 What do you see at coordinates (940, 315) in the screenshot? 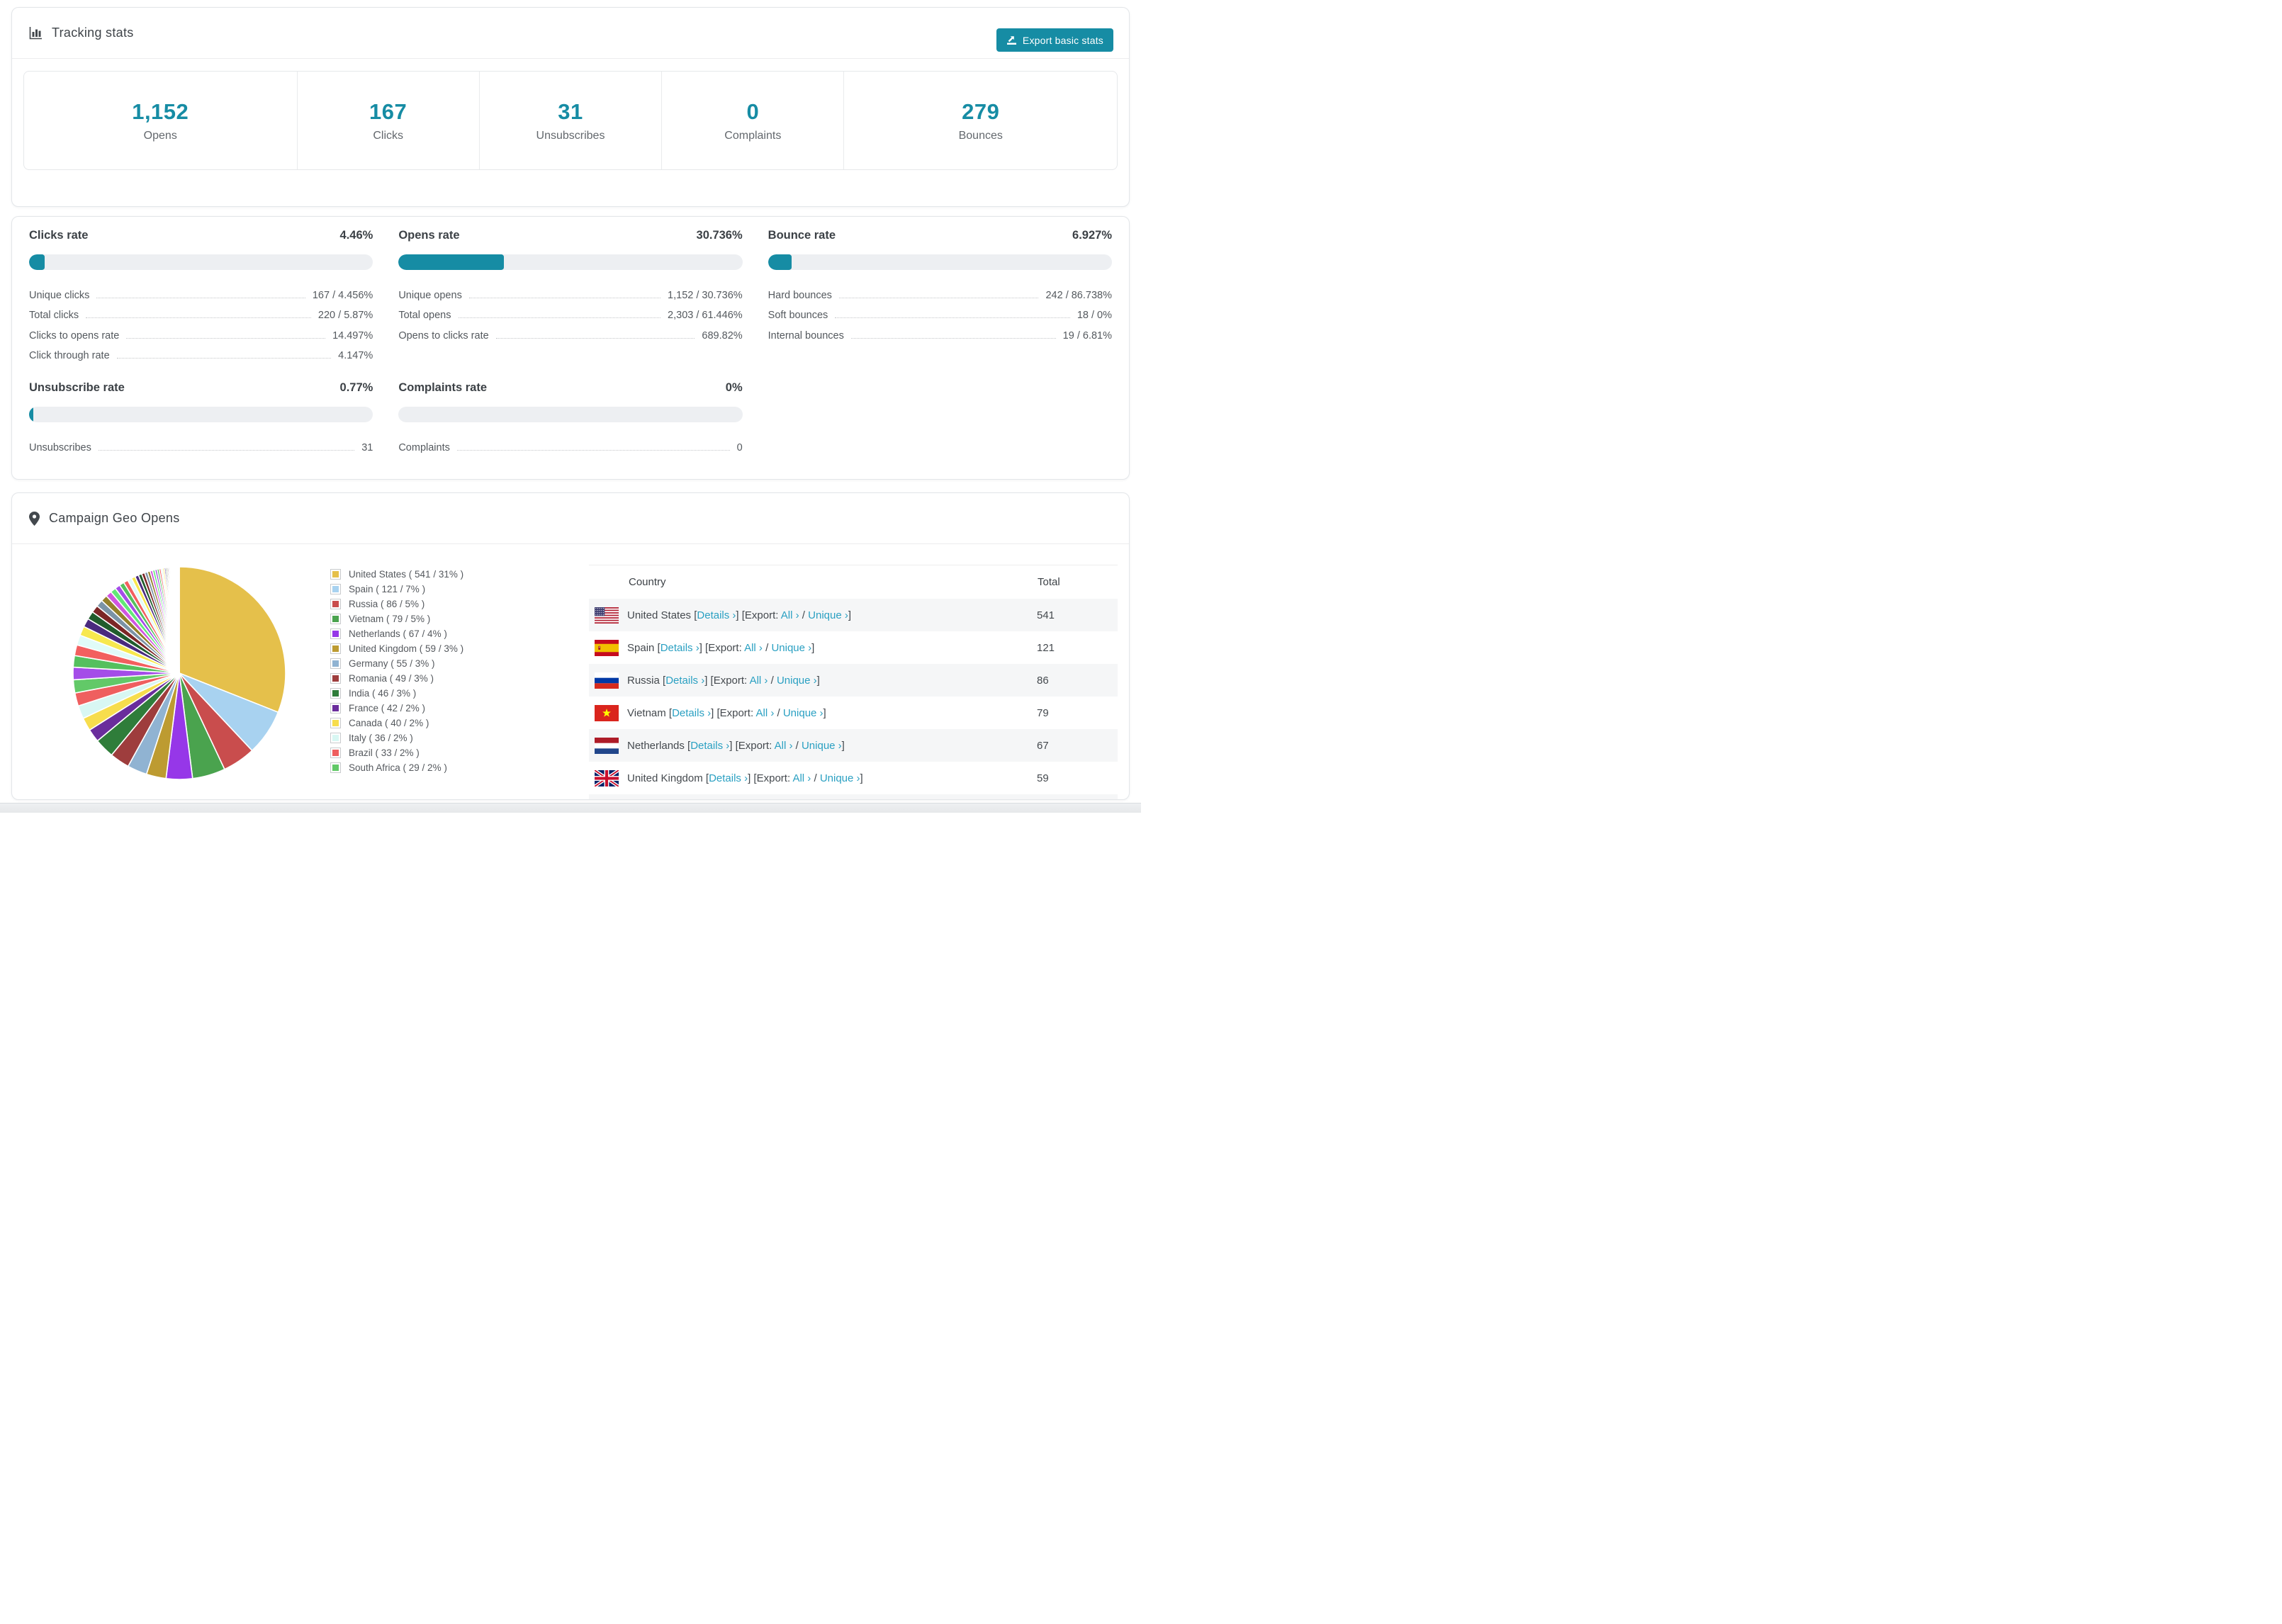
I see `rate-row-soft-bounces: Soft bounces 18 / 0%` at bounding box center [940, 315].